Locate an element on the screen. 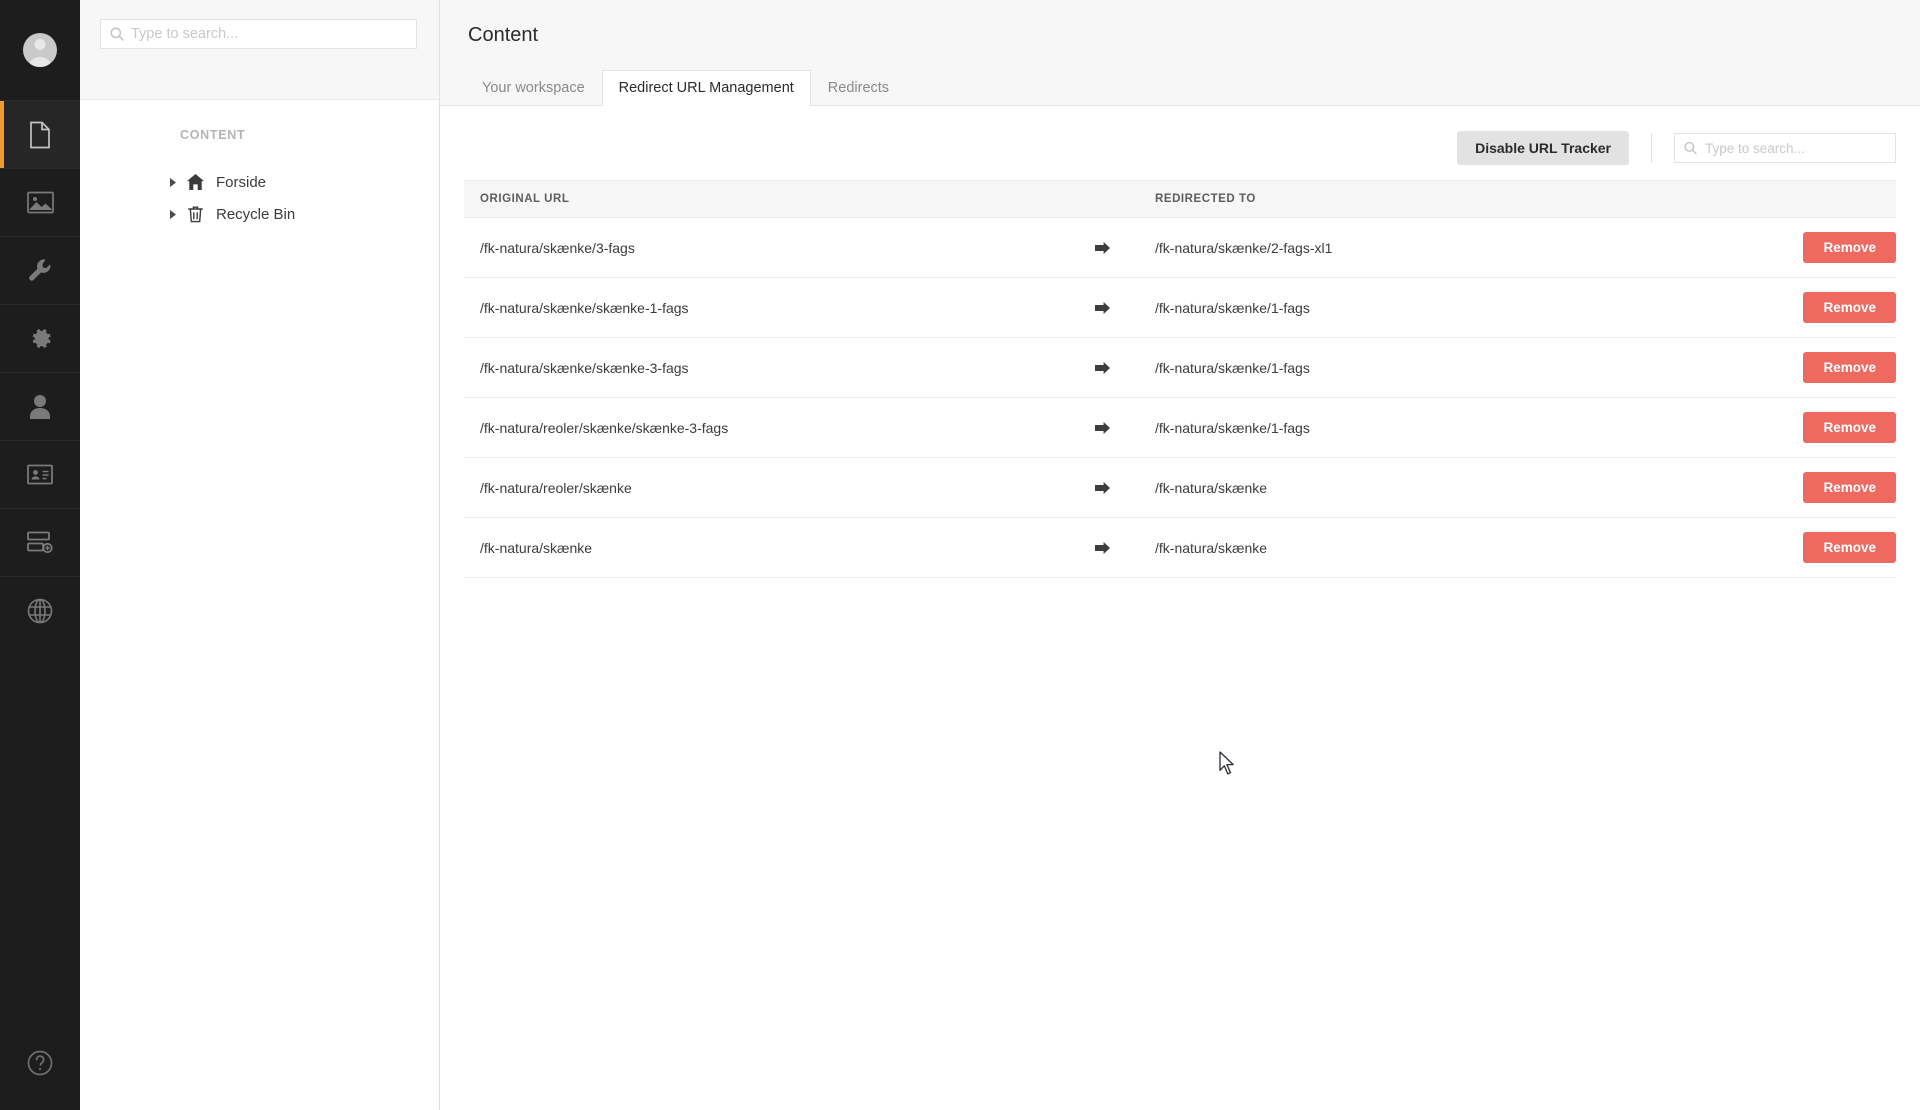 This screenshot has width=1920, height=1110. tree-search-box is located at coordinates (258, 34).